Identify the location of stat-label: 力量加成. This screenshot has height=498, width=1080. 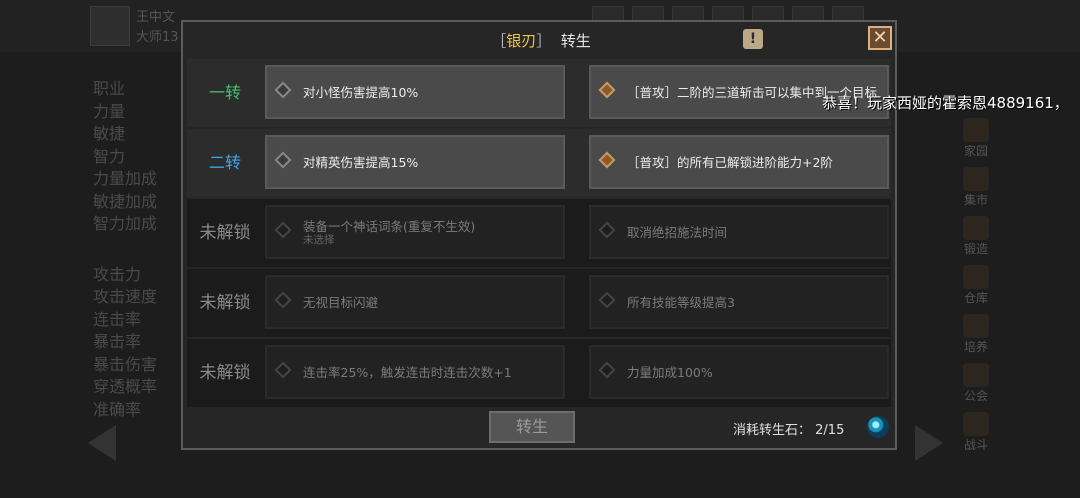
(125, 178).